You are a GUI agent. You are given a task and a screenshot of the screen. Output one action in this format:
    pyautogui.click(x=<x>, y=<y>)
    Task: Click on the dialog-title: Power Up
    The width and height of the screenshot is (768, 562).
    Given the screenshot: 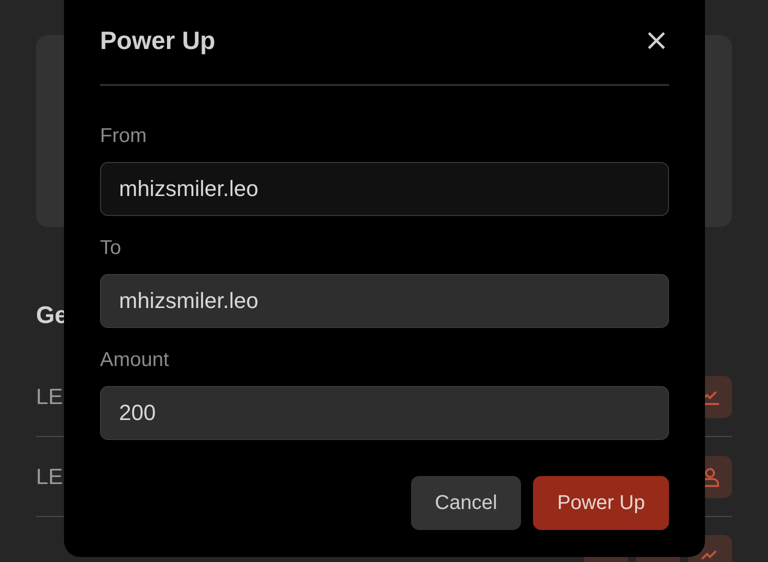 What is the action you would take?
    pyautogui.click(x=158, y=41)
    